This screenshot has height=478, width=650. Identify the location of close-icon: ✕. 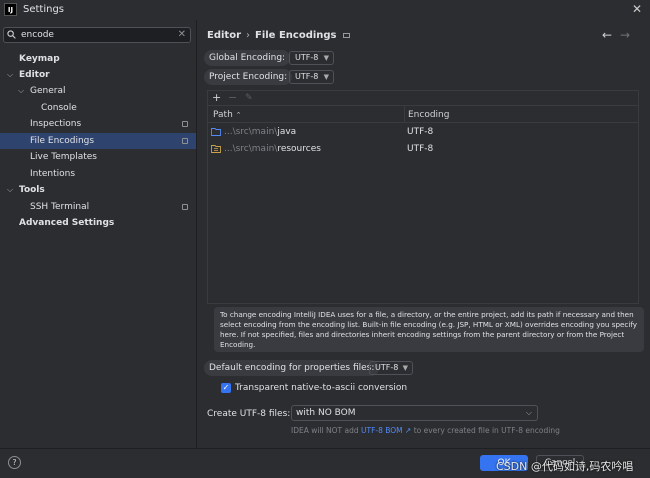
(637, 9).